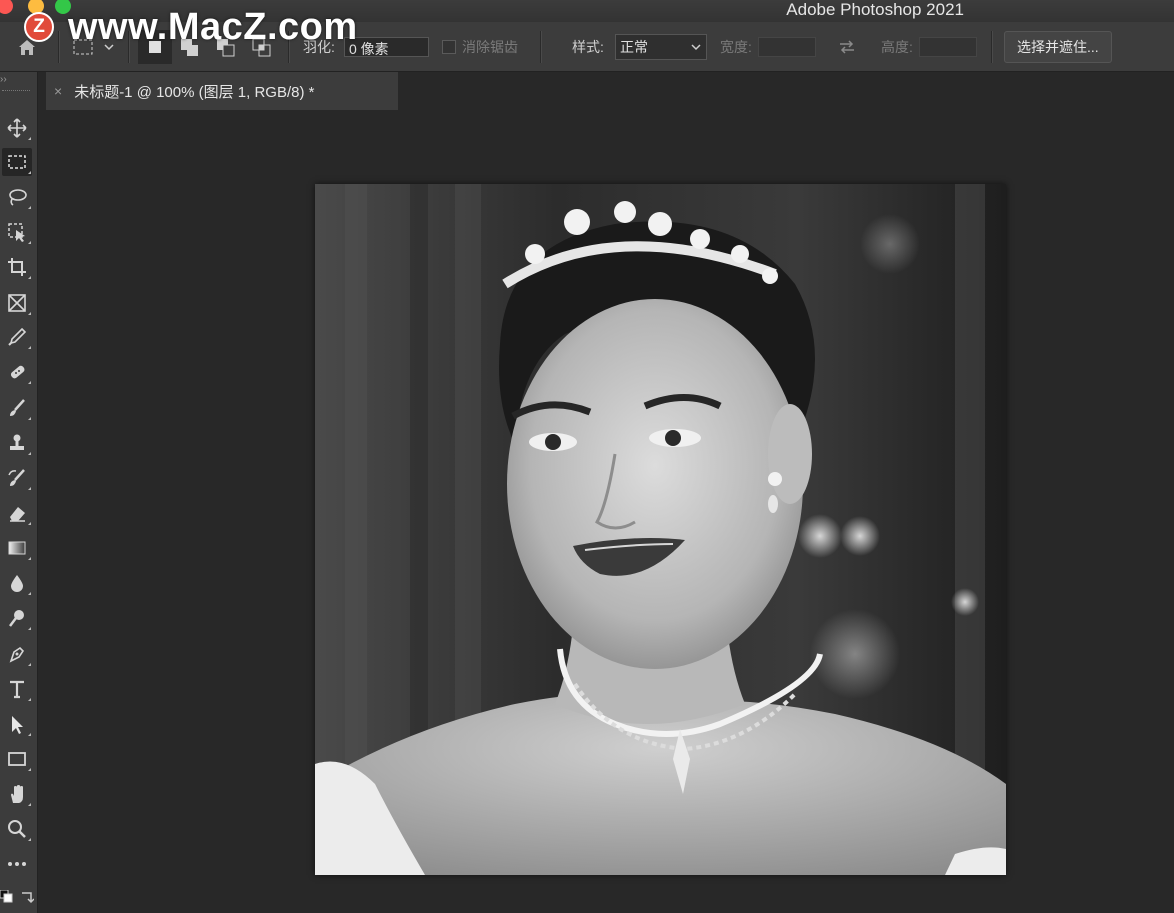 The image size is (1174, 913). Describe the element at coordinates (18, 898) in the screenshot. I see `color-swatches` at that location.